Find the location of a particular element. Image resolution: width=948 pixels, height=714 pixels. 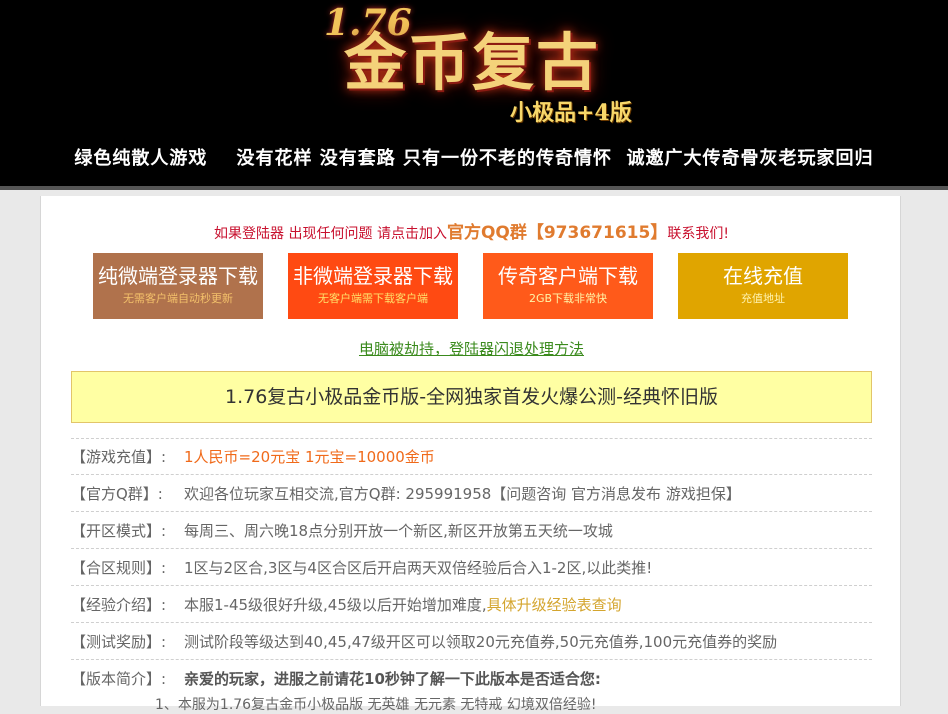

info-row-version-intro: 【版本简介】: 亲爱的玩家，进服之前请花10秒钟了解一下此版本是否适合您: is located at coordinates (471, 678).